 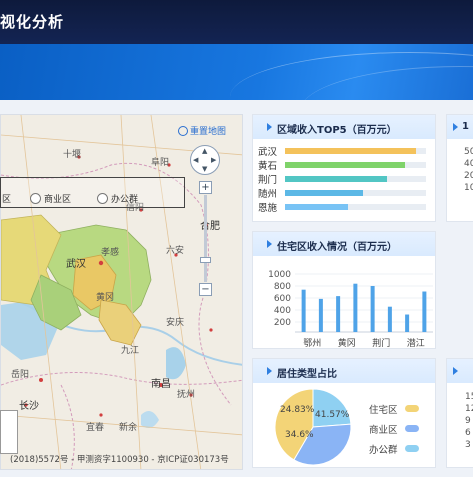 What do you see at coordinates (332, 408) in the screenshot?
I see `pie-slice` at bounding box center [332, 408].